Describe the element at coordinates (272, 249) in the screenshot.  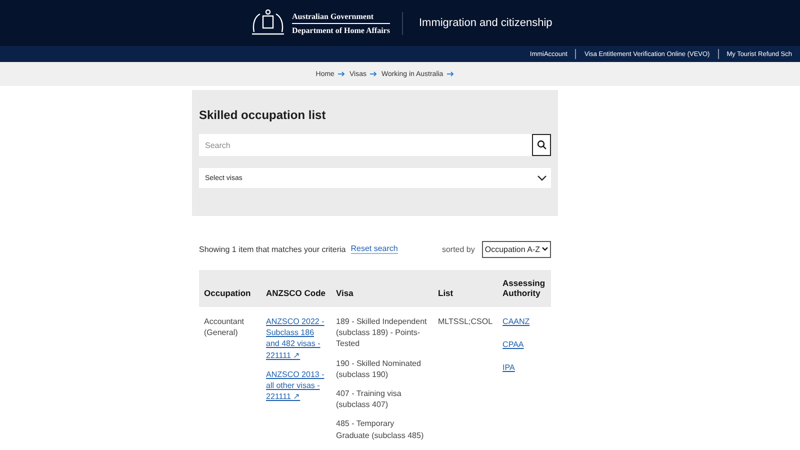
I see `results-summary: Showing 1 item that matches your criteria` at that location.